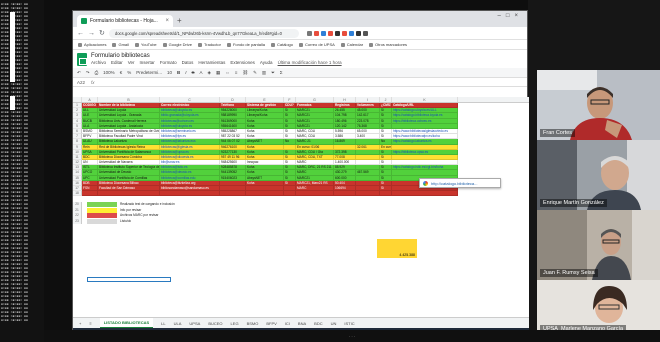 The width and height of the screenshot is (660, 342). I want to click on sheet-tab: ULA, so click(178, 323).